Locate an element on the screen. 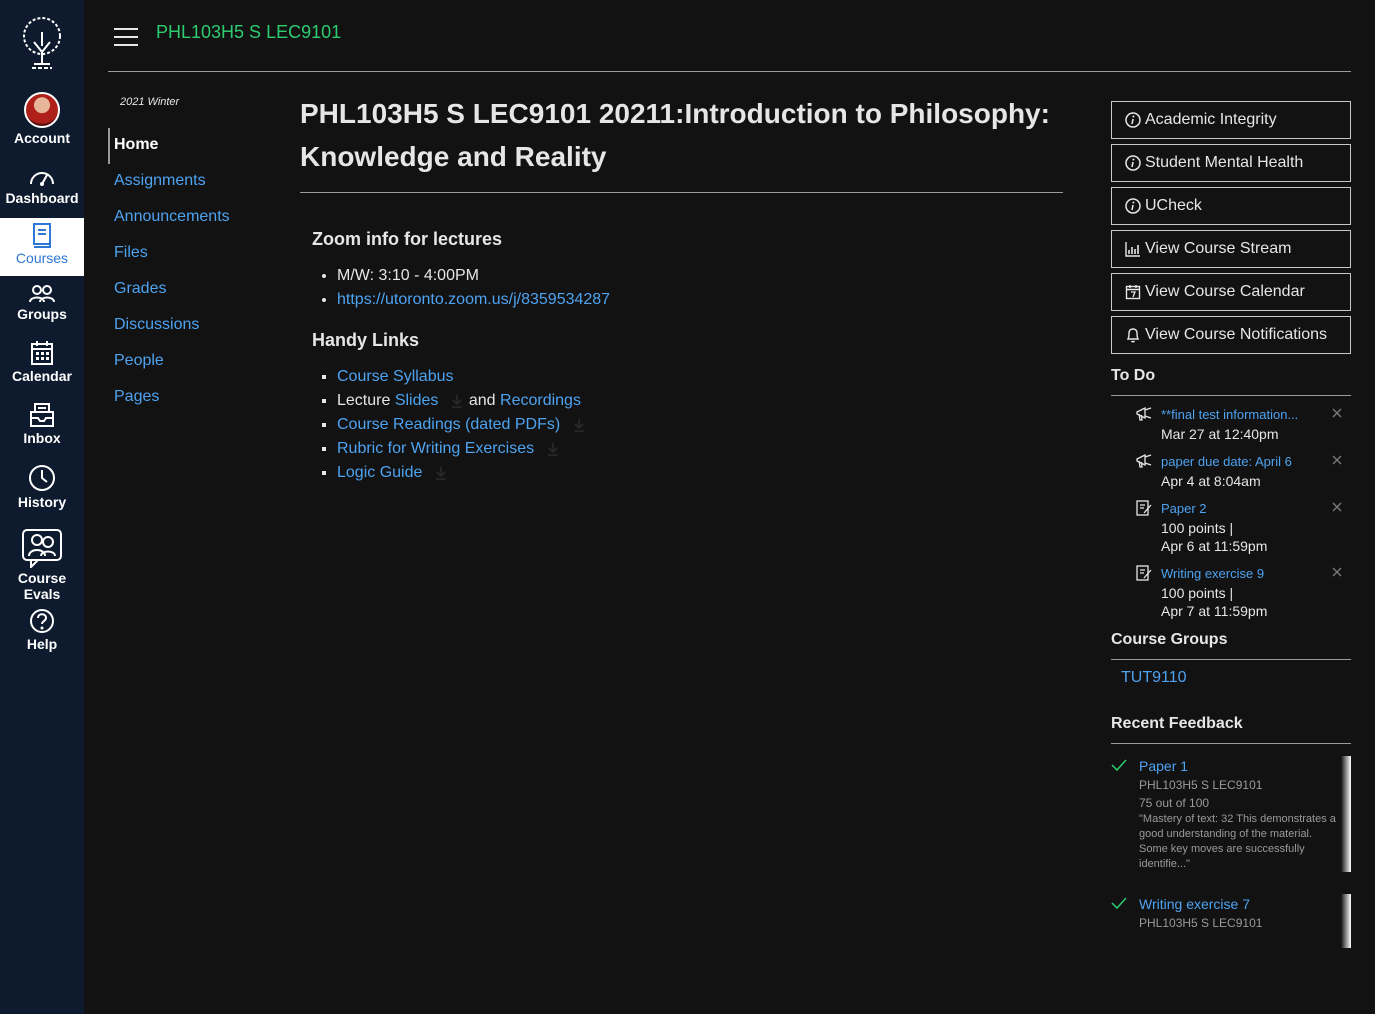 The image size is (1375, 1014). feedback-course: PHL103H5 S LEC9101 is located at coordinates (1201, 785).